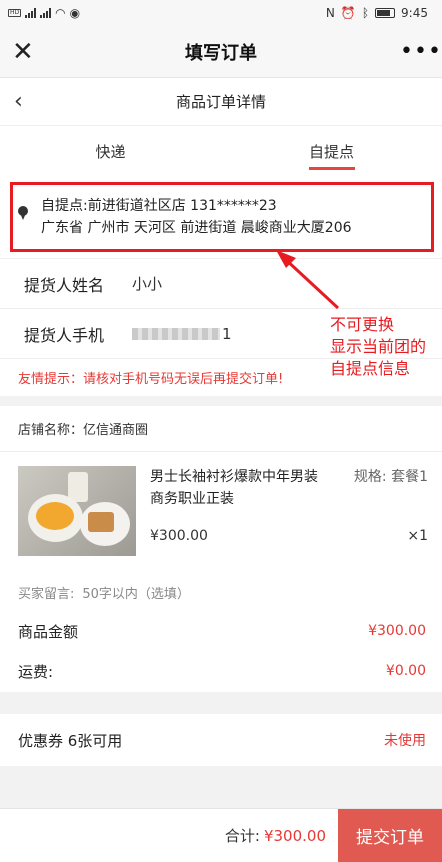 The height and width of the screenshot is (862, 442). What do you see at coordinates (75, 13) in the screenshot?
I see `eye-icon: ◉` at bounding box center [75, 13].